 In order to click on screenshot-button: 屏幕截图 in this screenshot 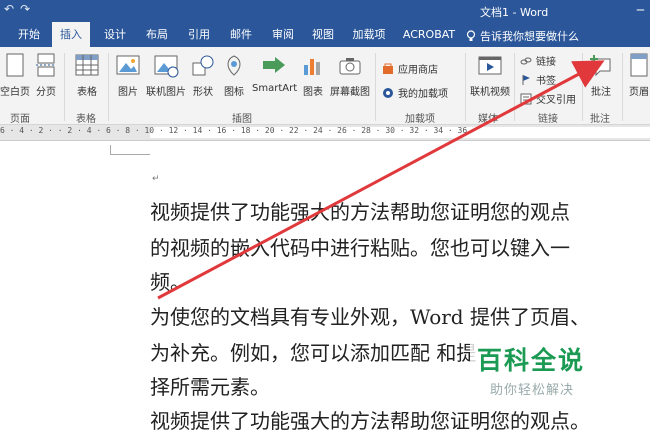, I will do `click(350, 75)`.